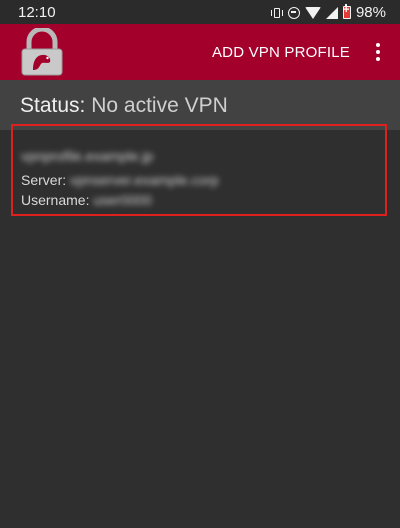 Image resolution: width=400 pixels, height=528 pixels. Describe the element at coordinates (281, 52) in the screenshot. I see `add-vpn-profile-button: ADD VPN PROFILE` at that location.